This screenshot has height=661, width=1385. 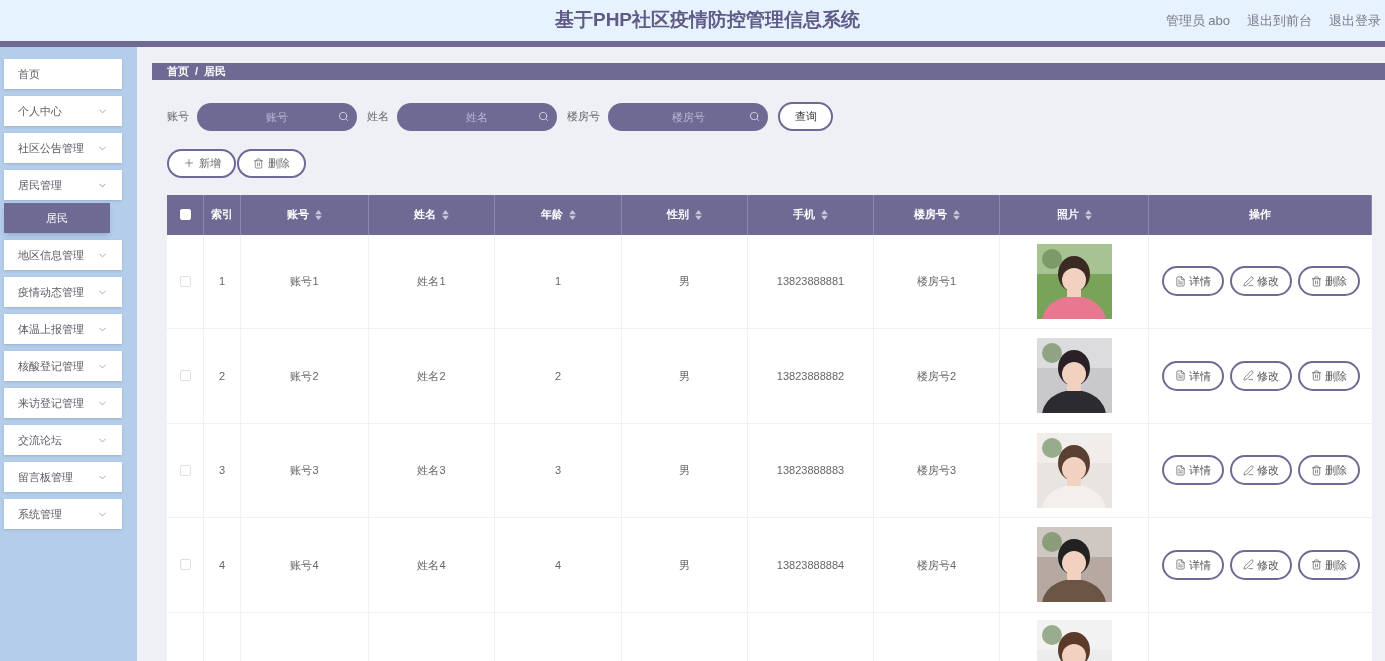 What do you see at coordinates (305, 214) in the screenshot?
I see `column-header: 账号` at bounding box center [305, 214].